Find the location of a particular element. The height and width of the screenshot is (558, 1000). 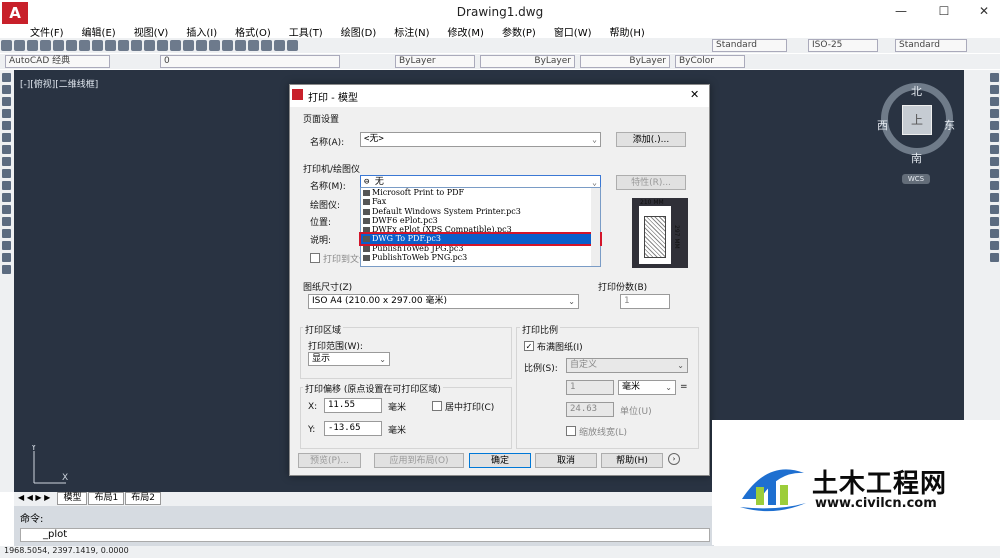

dialog-close-icon: ✕ is located at coordinates (694, 94).